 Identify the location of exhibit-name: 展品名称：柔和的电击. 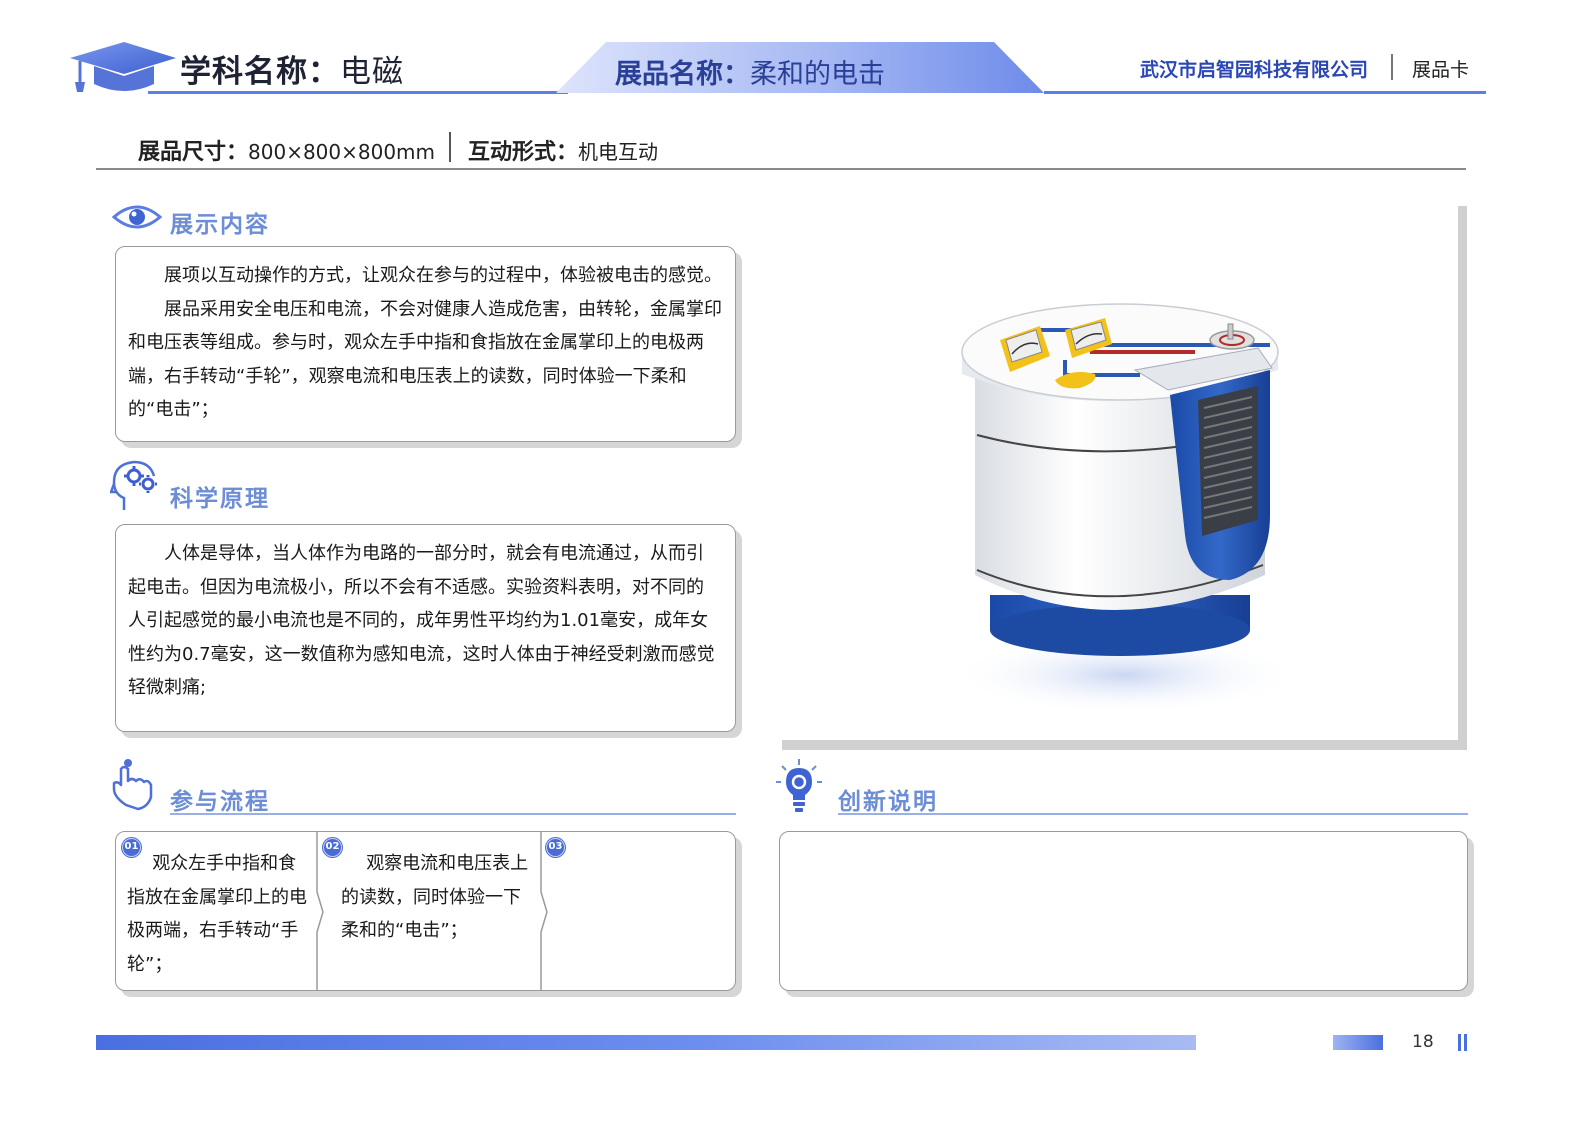
(750, 71).